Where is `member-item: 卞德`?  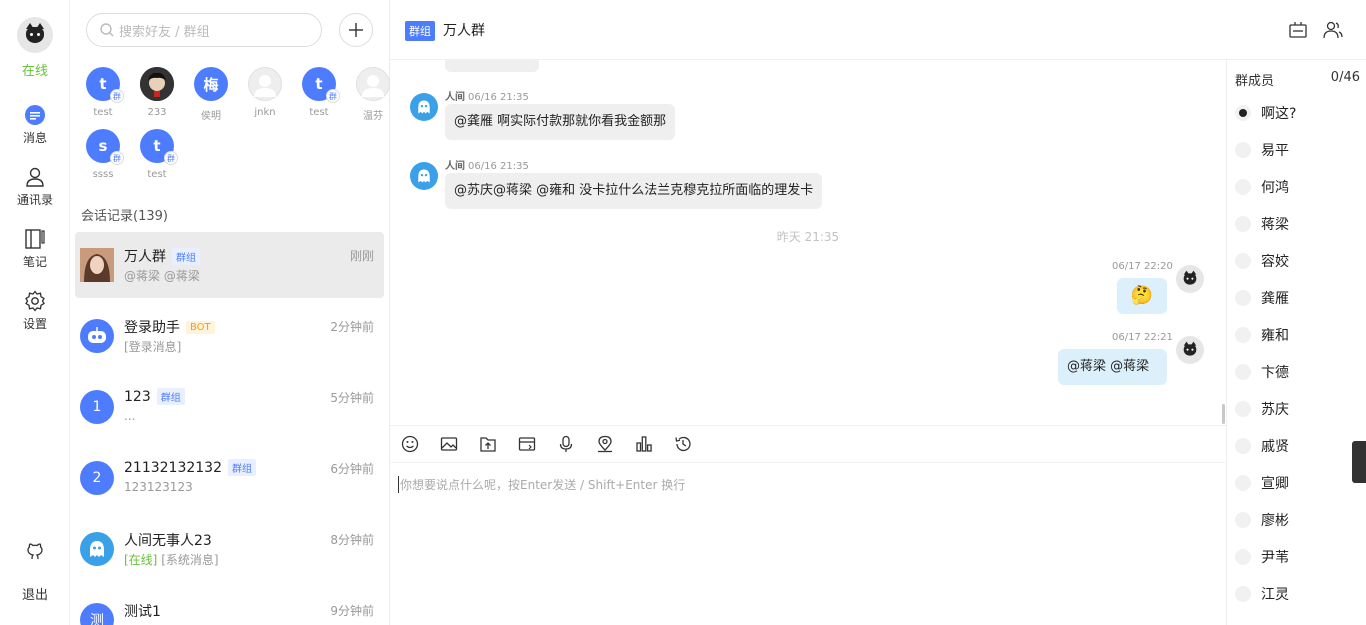 member-item: 卞德 is located at coordinates (1262, 372).